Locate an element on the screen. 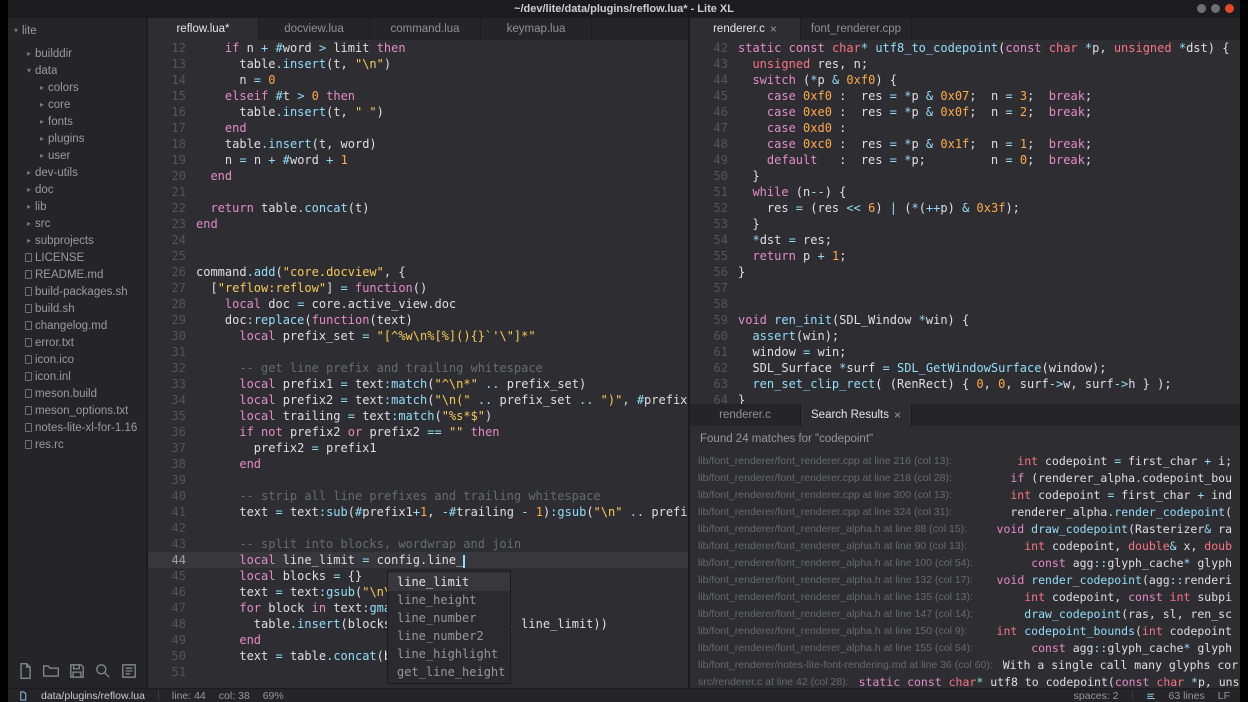  code-line-49: 49 default : res = *p; n = 0; break; is located at coordinates (965, 160).